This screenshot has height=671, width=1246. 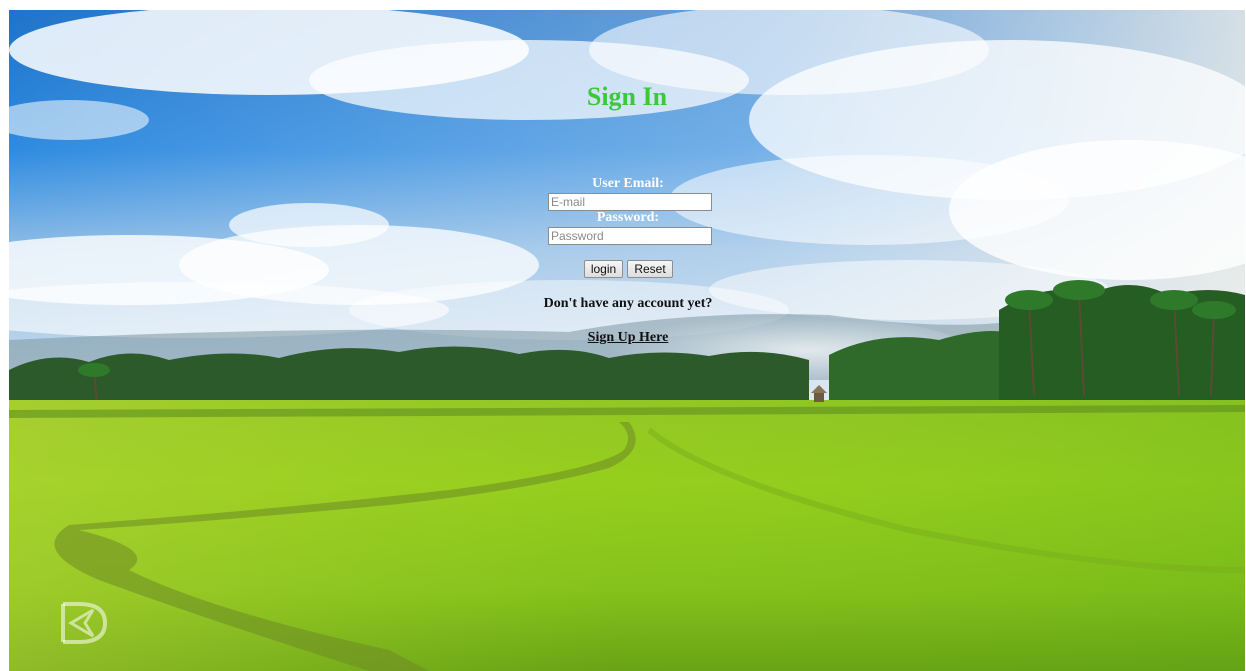 I want to click on password-input, so click(x=630, y=236).